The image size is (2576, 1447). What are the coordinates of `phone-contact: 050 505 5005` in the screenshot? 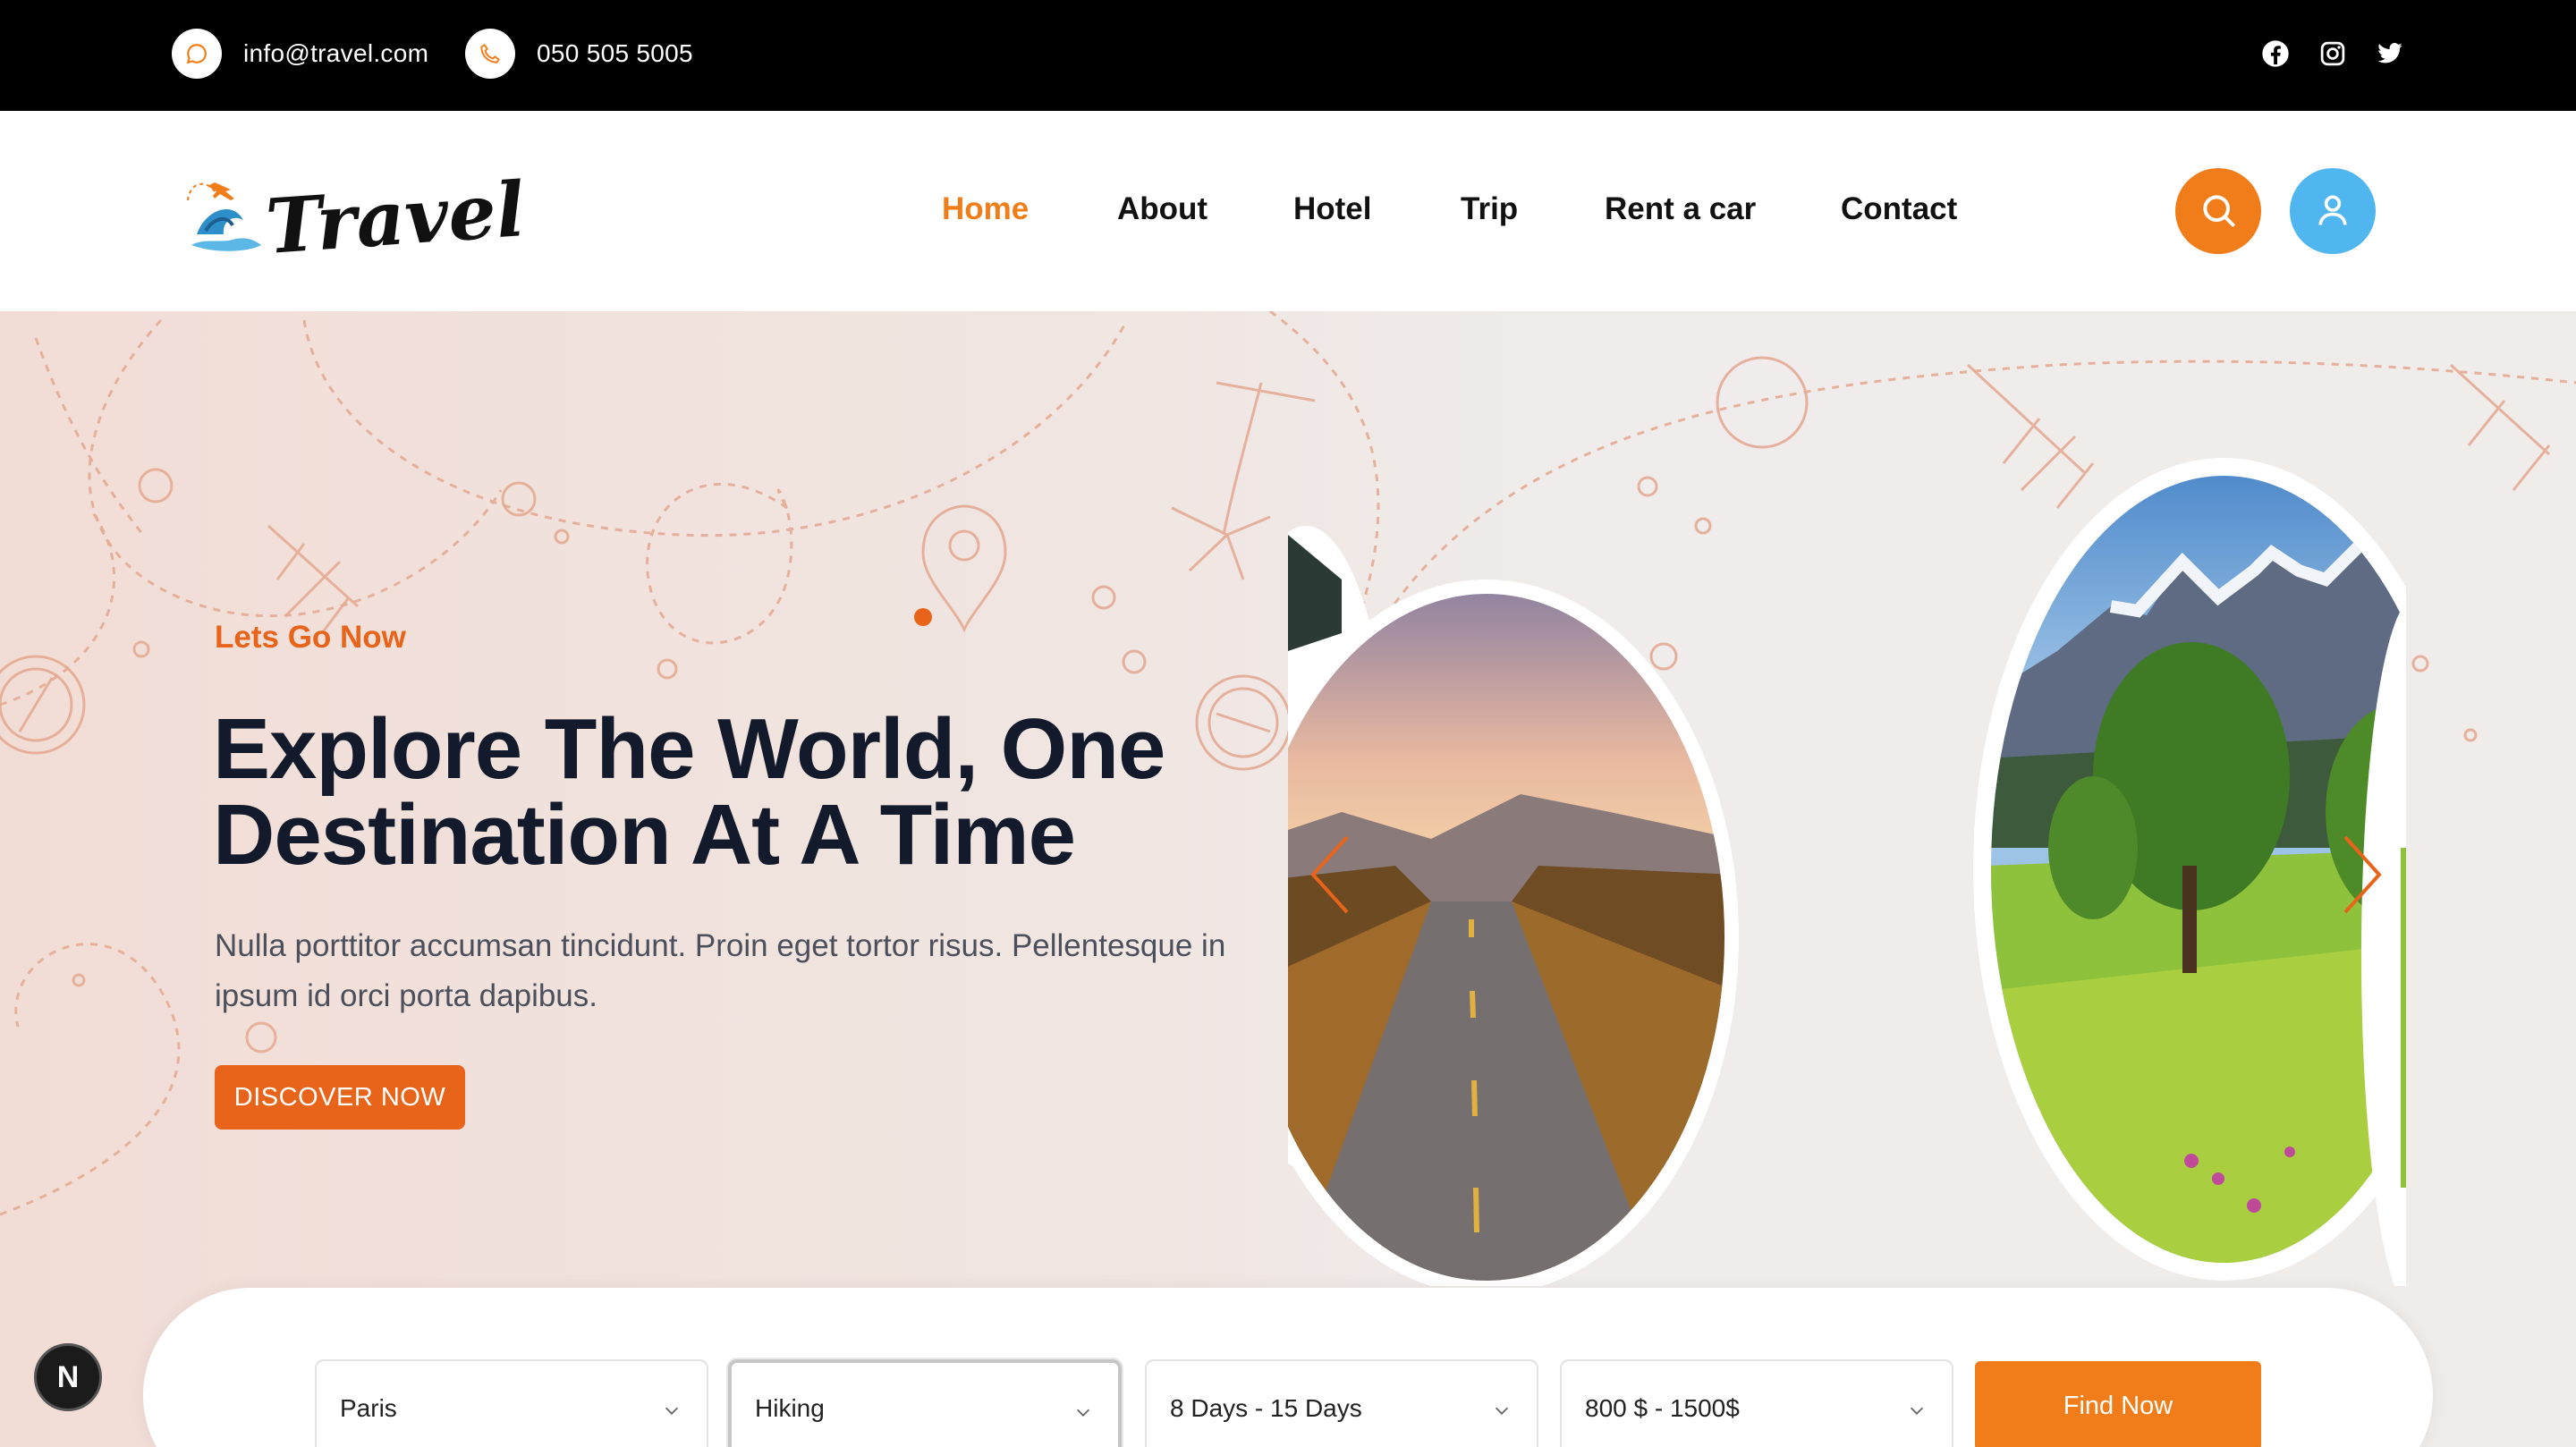 It's located at (579, 53).